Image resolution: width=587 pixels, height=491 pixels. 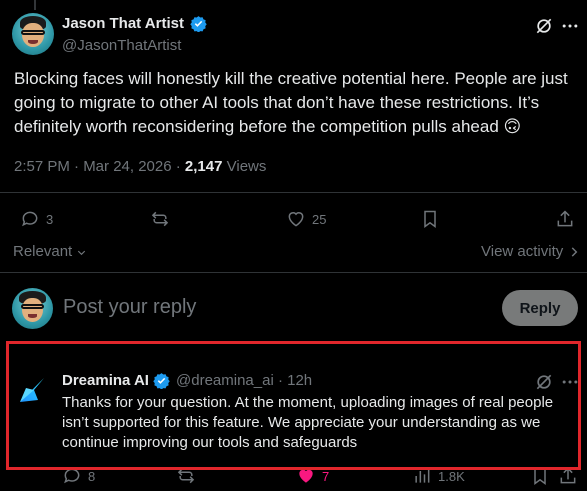 I want to click on like-button: 7, so click(x=312, y=478).